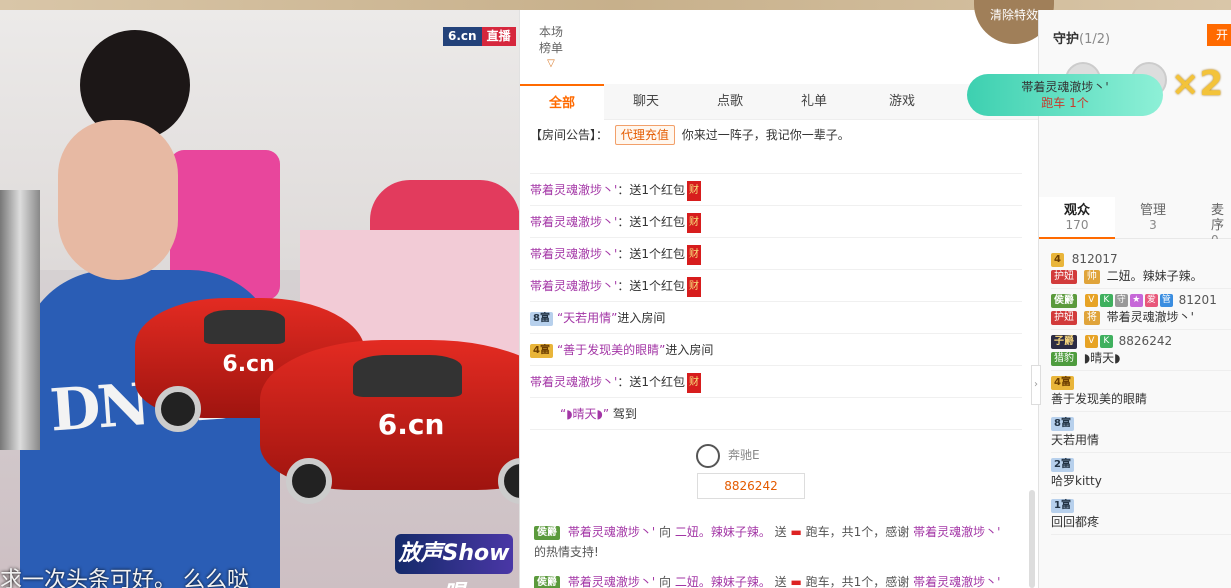 The height and width of the screenshot is (588, 1231). Describe the element at coordinates (1141, 432) in the screenshot. I see `audience-row: 8富 天若用情` at that location.